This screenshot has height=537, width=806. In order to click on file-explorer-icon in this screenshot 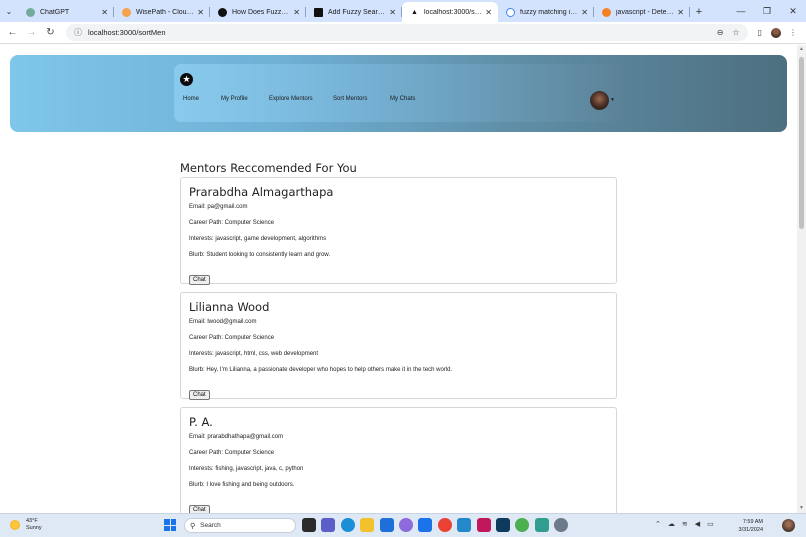, I will do `click(367, 525)`.